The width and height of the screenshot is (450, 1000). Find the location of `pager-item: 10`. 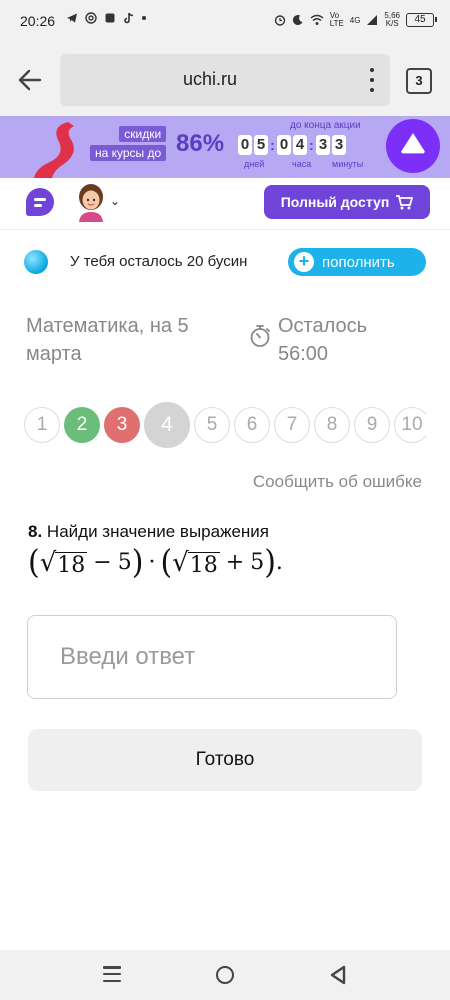

pager-item: 10 is located at coordinates (410, 425).